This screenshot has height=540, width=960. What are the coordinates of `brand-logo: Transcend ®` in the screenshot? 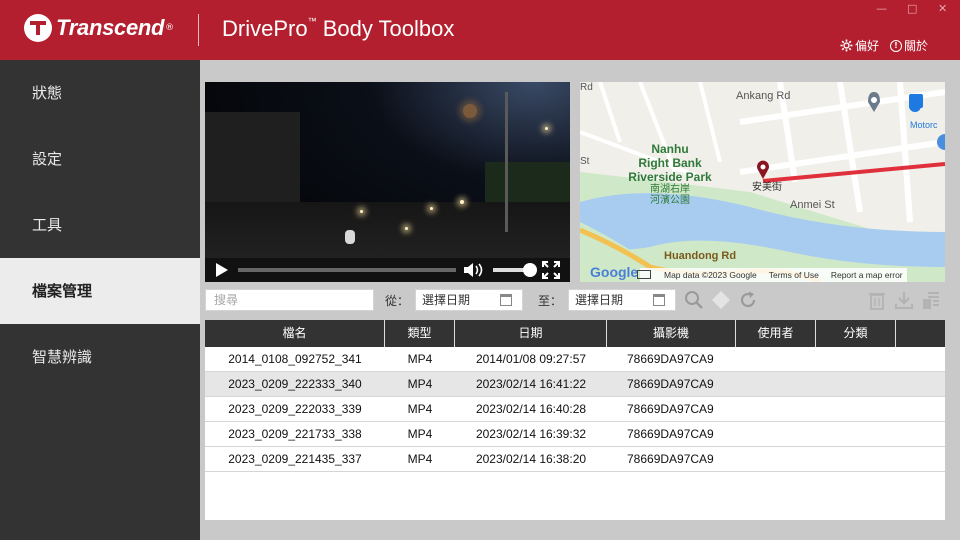 It's located at (99, 28).